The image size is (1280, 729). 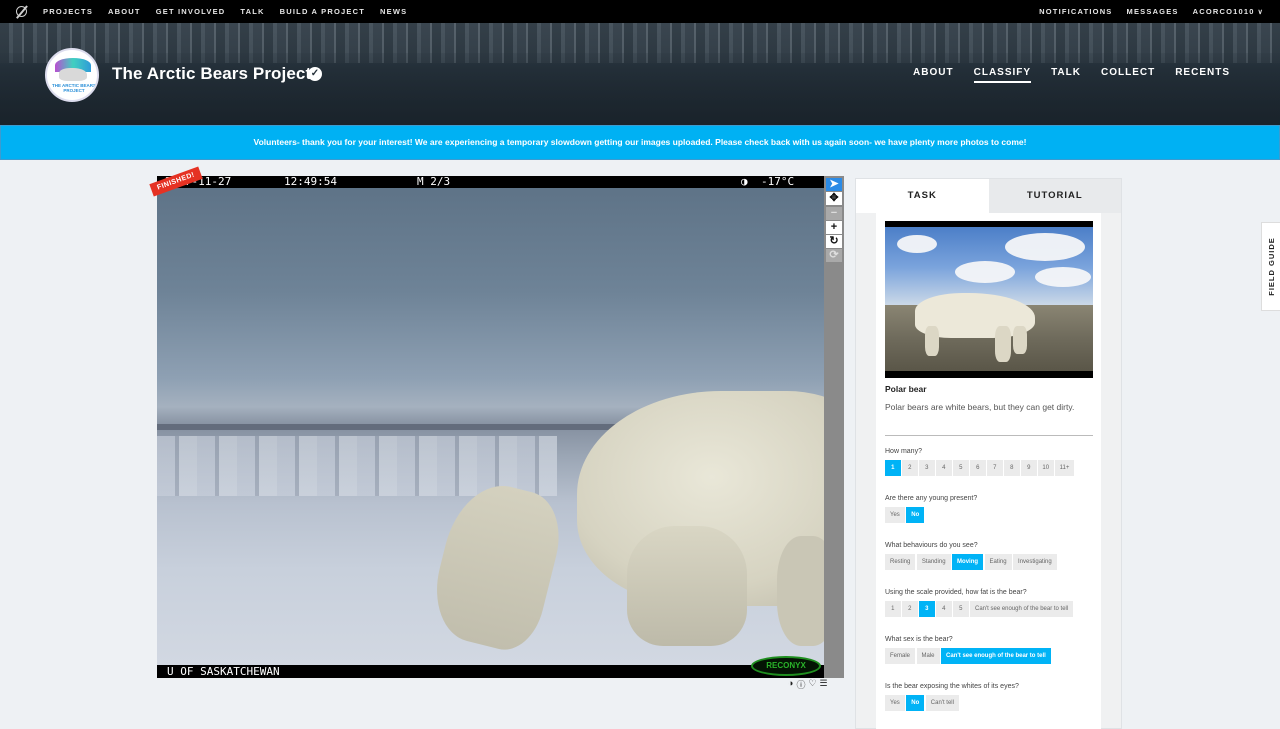 I want to click on question-behaviours: What behaviours do you see?, so click(x=931, y=545).